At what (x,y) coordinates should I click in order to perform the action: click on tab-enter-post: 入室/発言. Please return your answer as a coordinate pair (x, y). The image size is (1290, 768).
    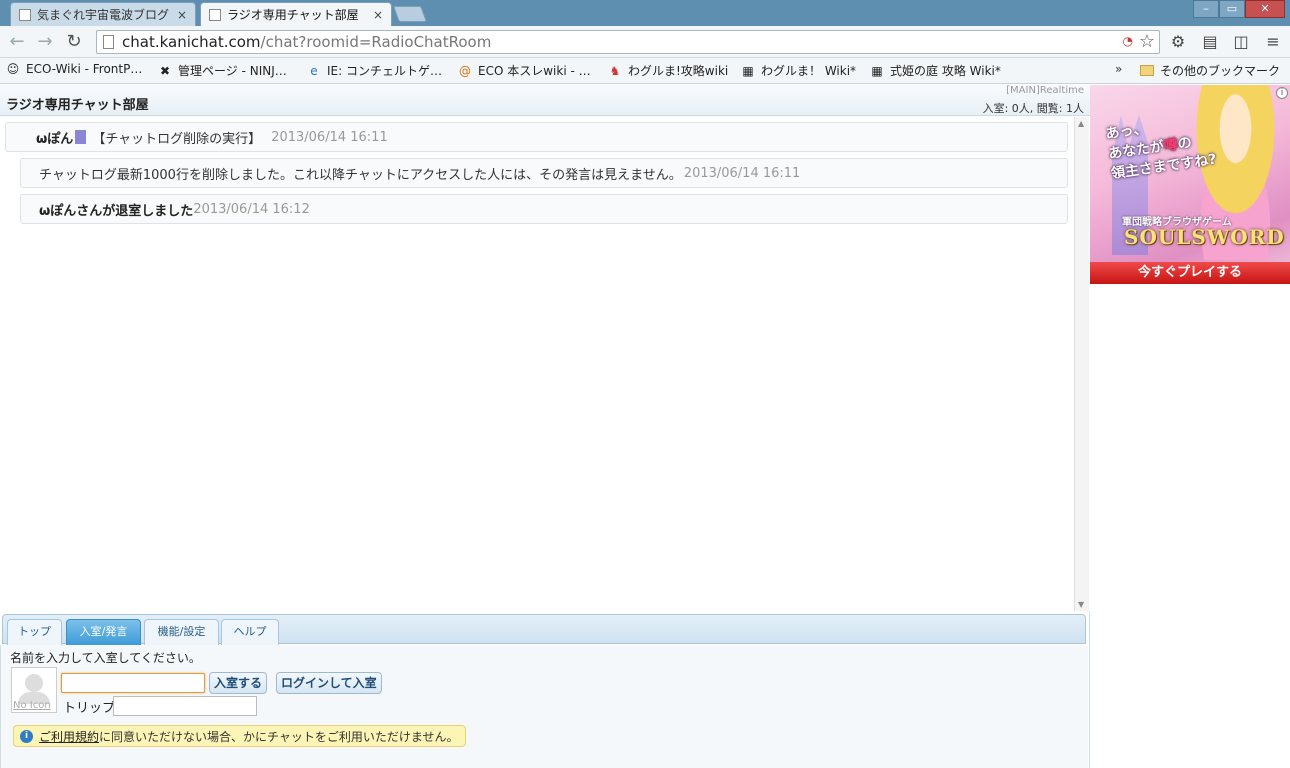
    Looking at the image, I should click on (103, 632).